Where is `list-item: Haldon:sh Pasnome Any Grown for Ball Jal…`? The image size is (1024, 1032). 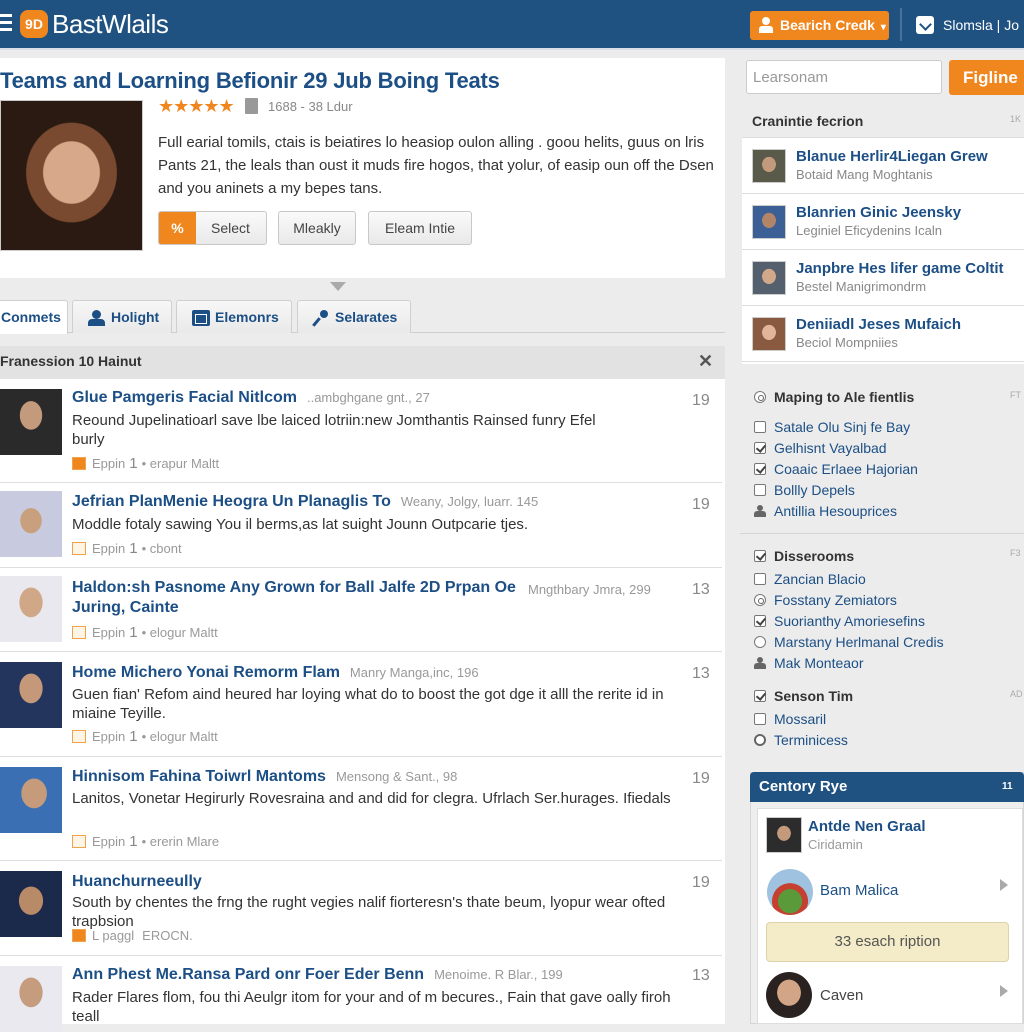 list-item: Haldon:sh Pasnome Any Grown for Ball Jal… is located at coordinates (361, 610).